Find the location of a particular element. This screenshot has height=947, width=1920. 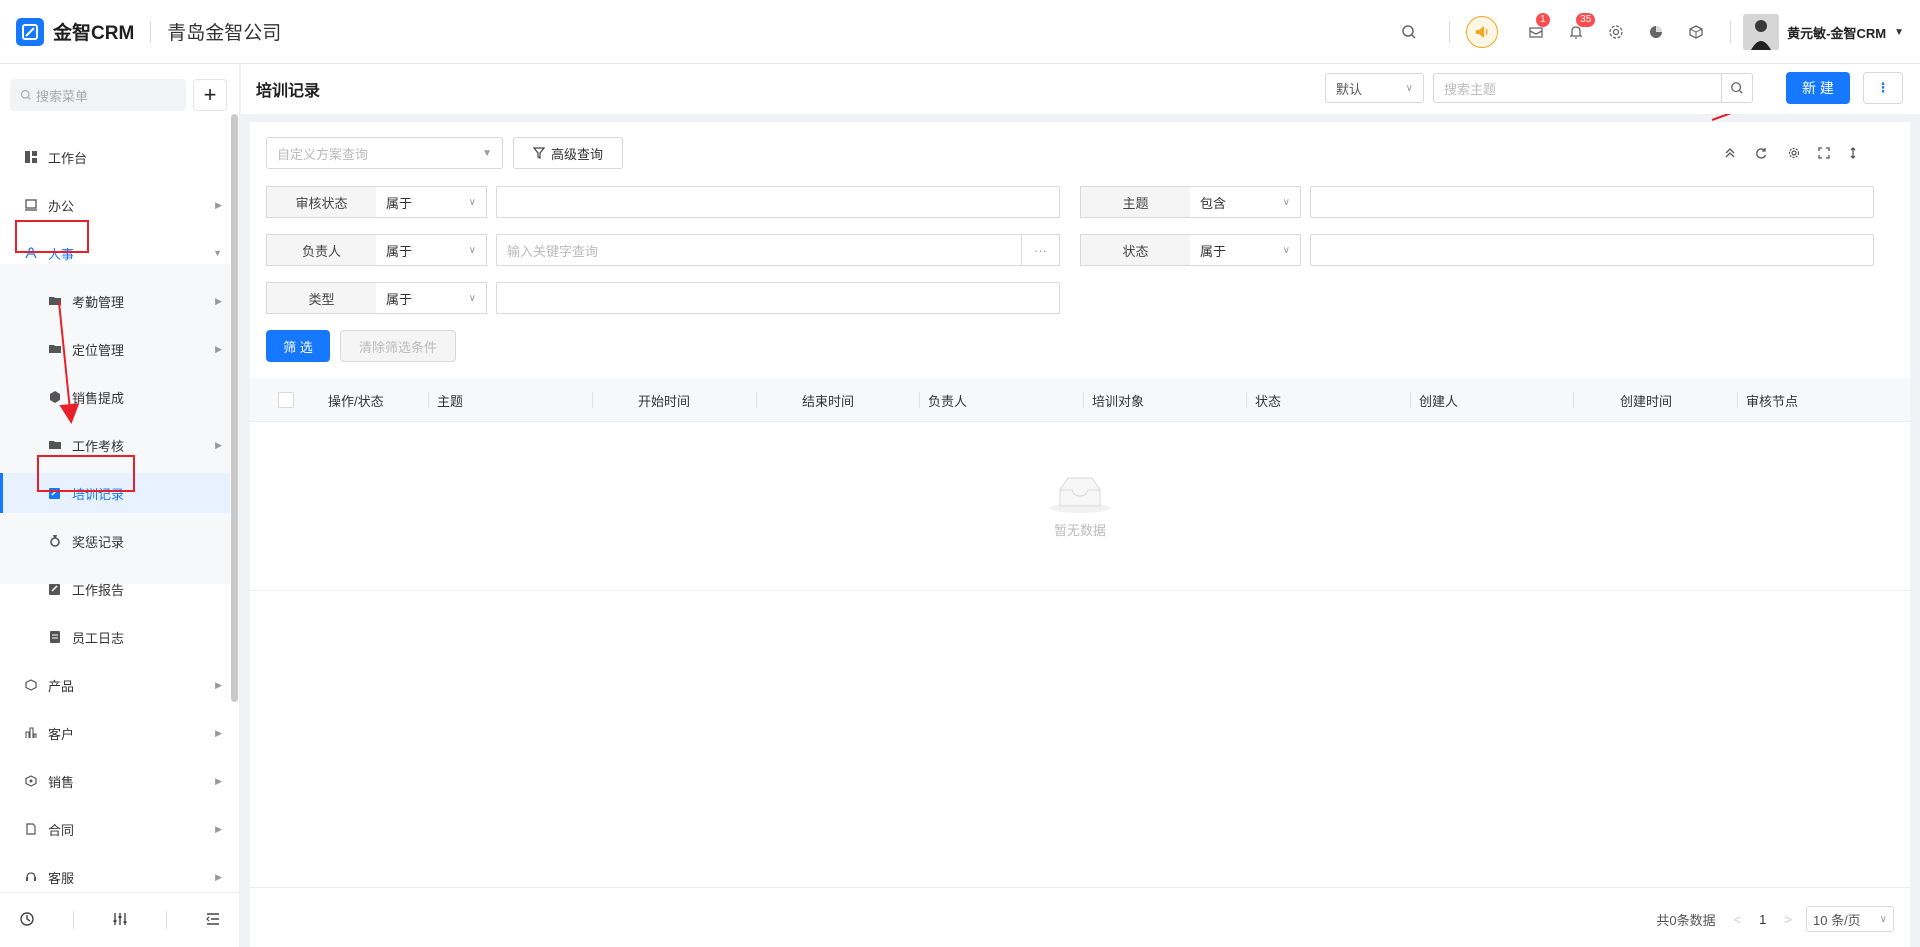

filter-op-value: 包含 is located at coordinates (1213, 203).